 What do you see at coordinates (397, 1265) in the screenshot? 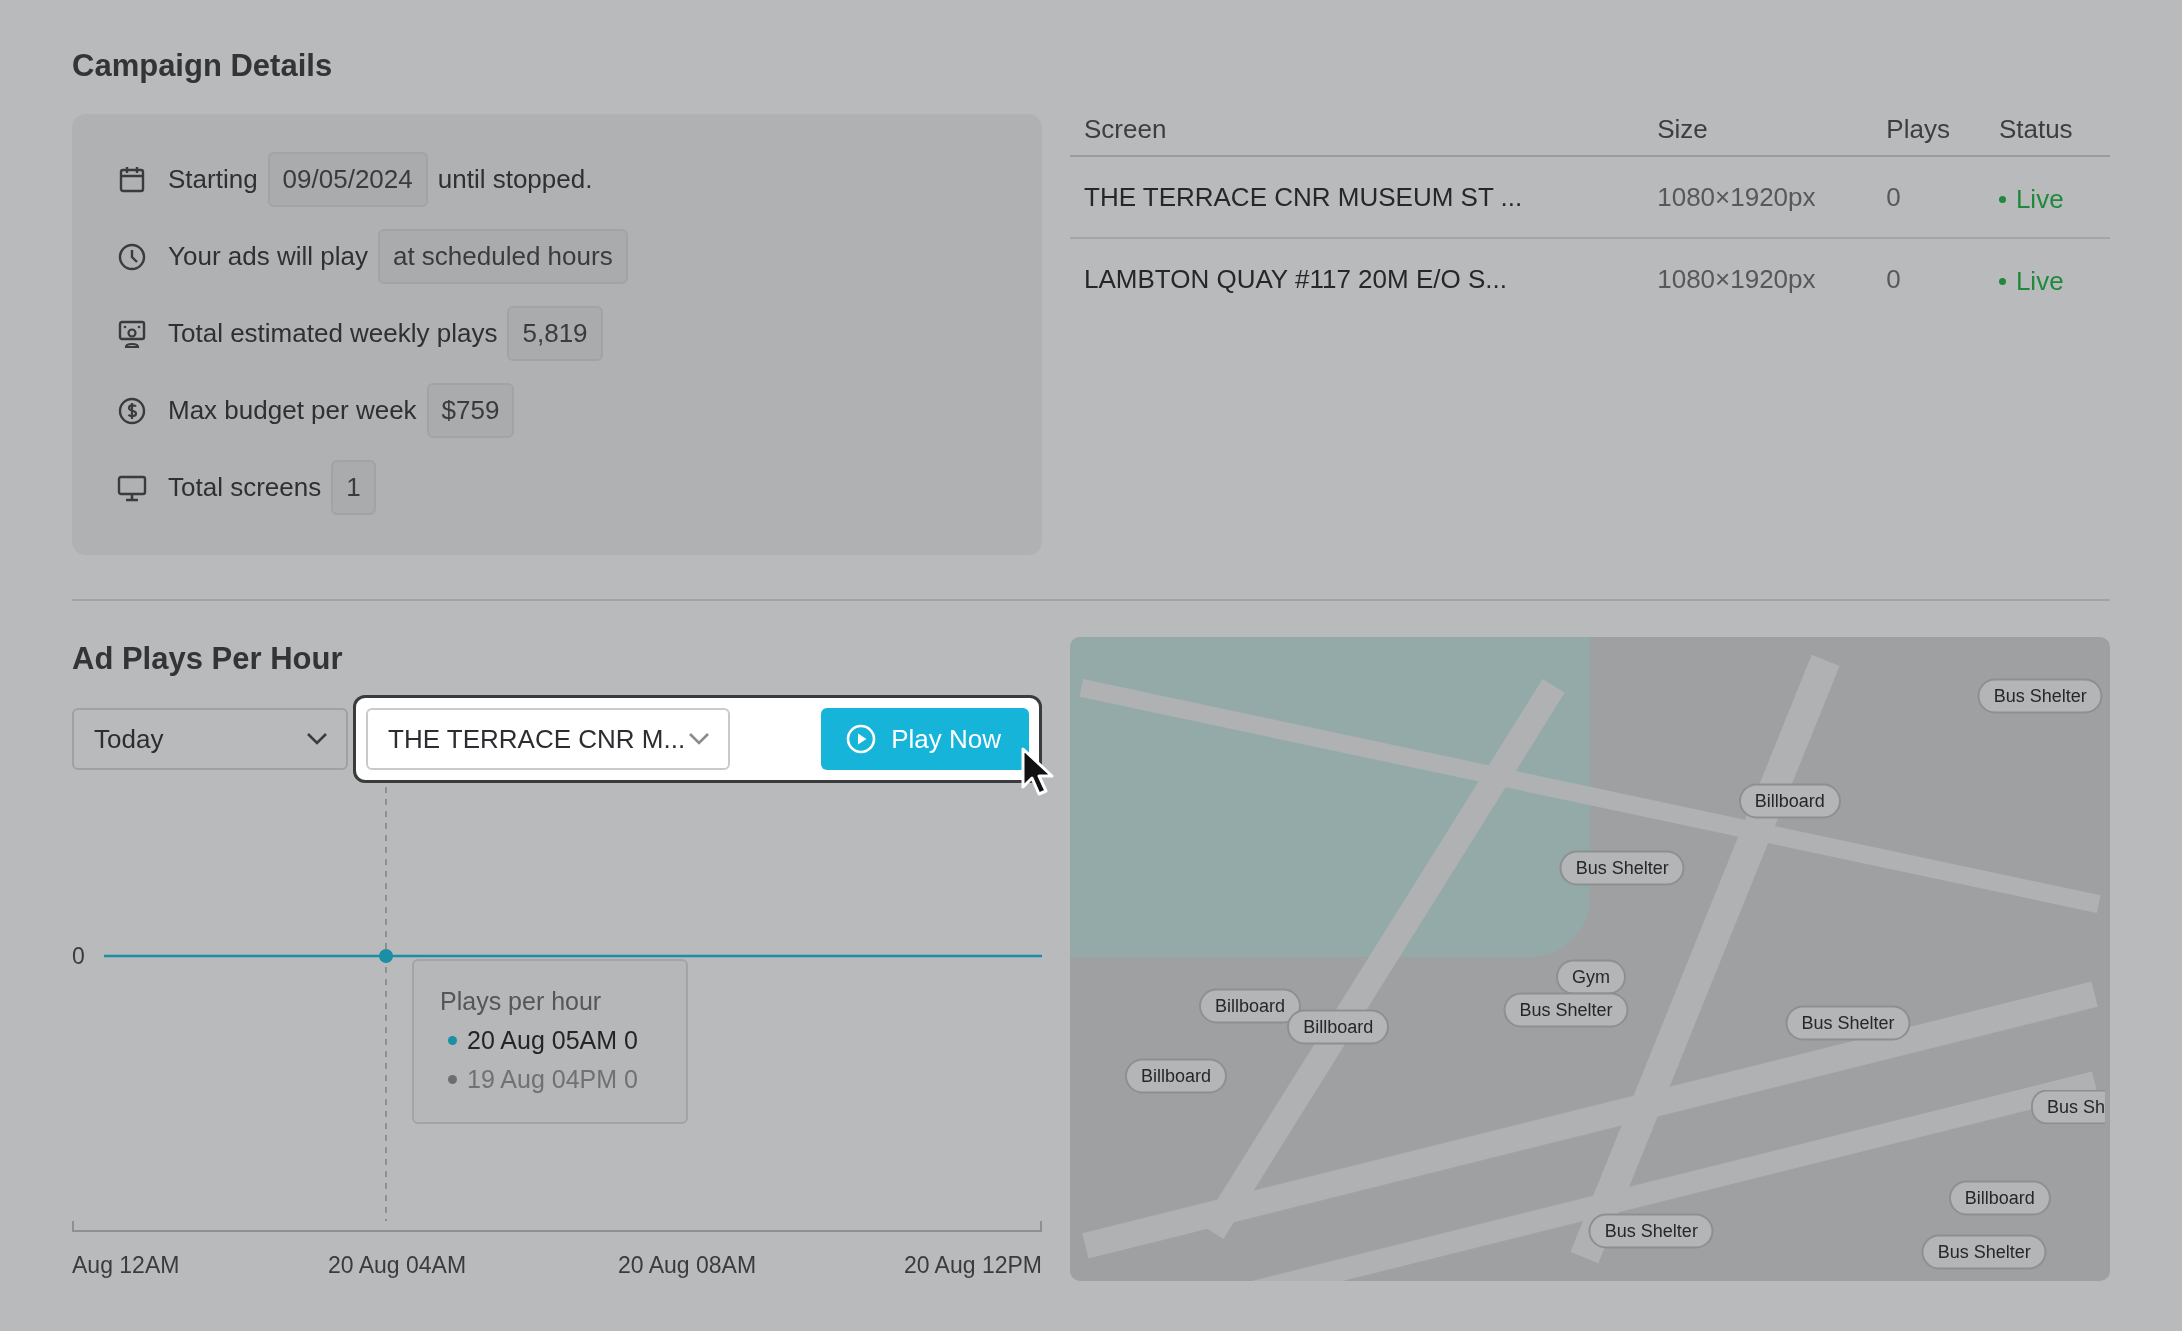
I see `x-tick-label: 20 Aug 04AM` at bounding box center [397, 1265].